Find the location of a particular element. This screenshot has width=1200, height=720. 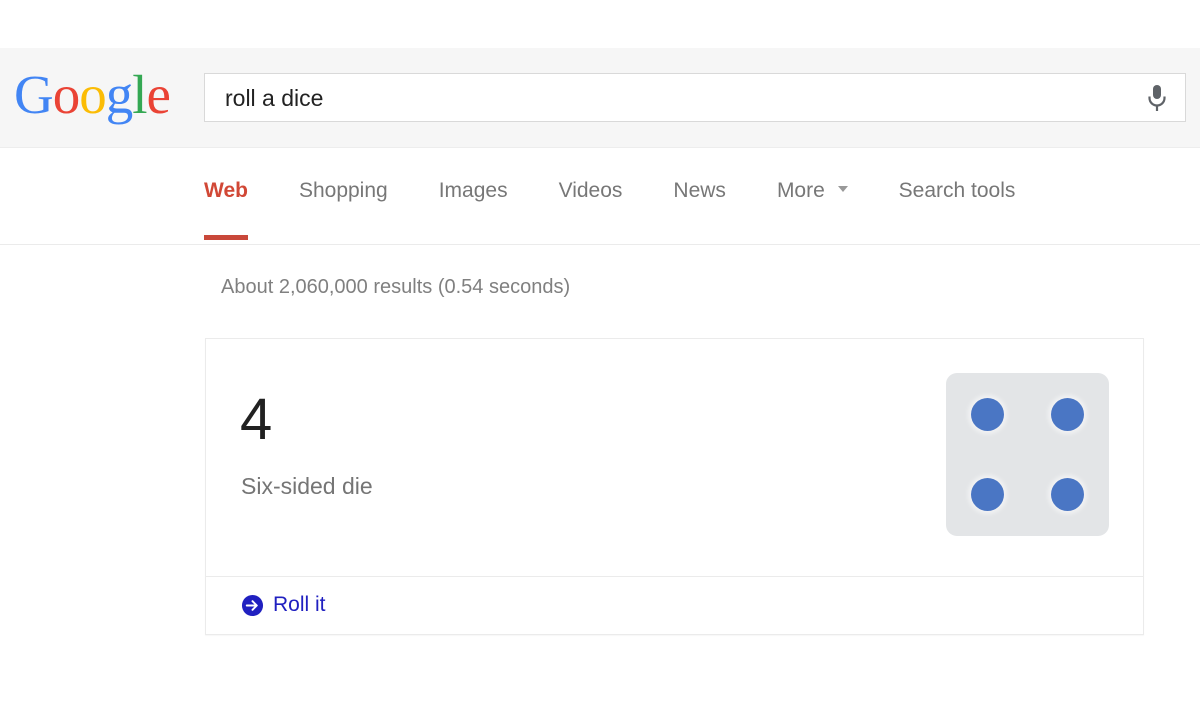

arrow-circle-right-icon is located at coordinates (252, 605).